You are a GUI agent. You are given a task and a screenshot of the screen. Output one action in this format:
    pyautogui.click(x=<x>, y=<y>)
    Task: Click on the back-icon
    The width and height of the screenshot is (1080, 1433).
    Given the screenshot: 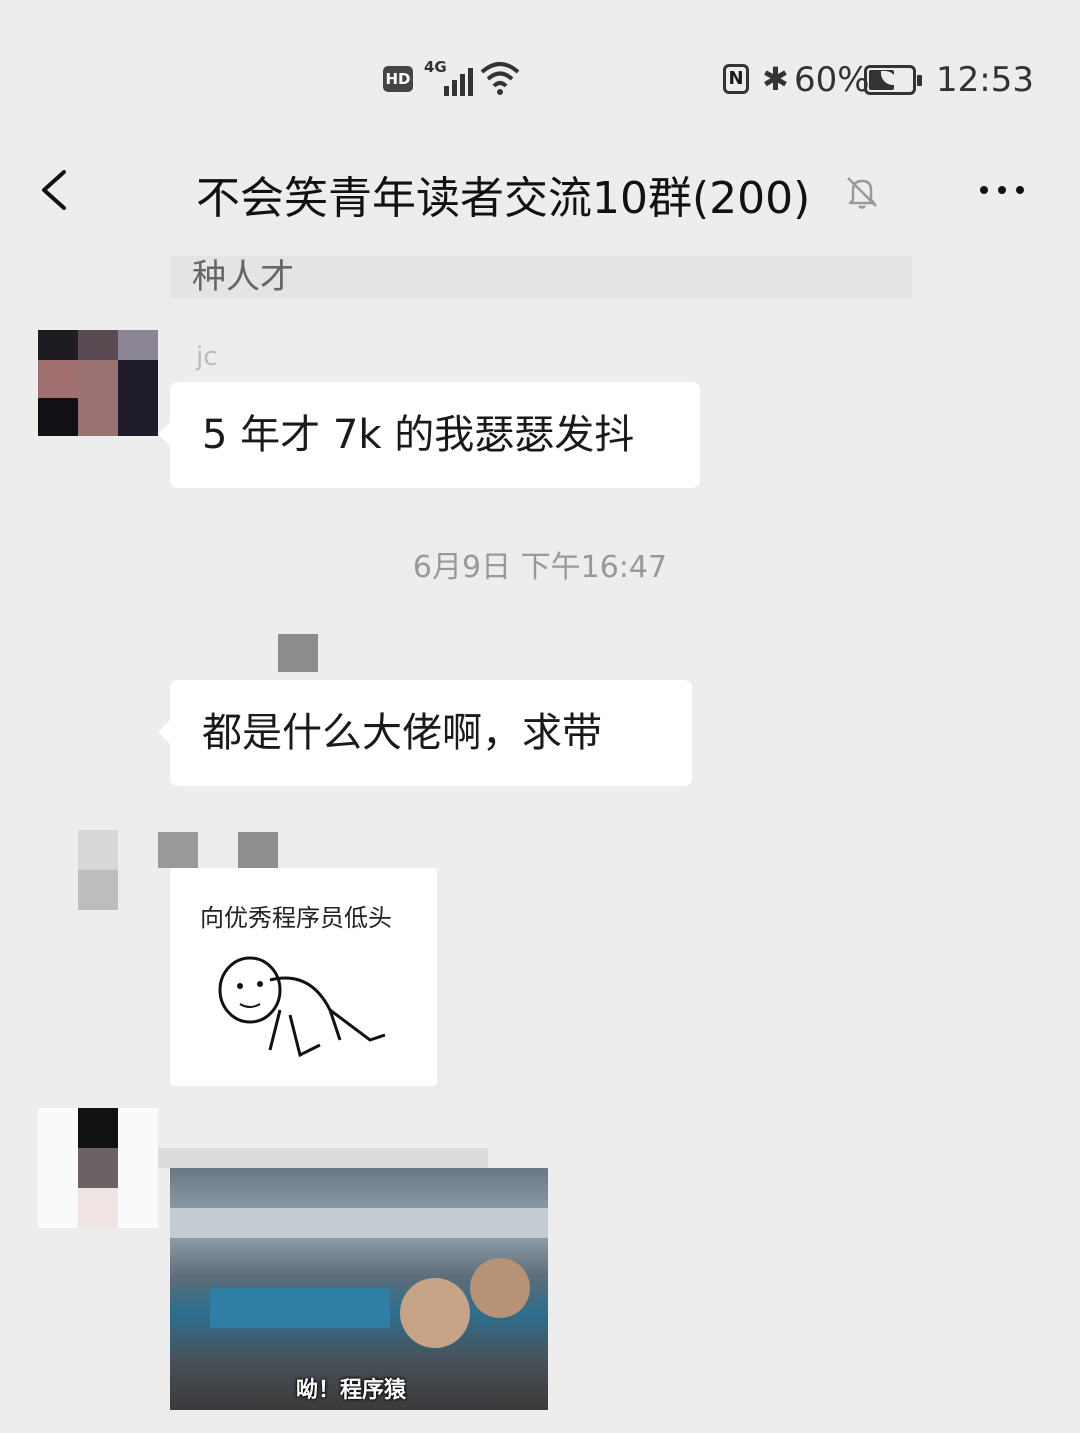 What is the action you would take?
    pyautogui.click(x=54, y=190)
    